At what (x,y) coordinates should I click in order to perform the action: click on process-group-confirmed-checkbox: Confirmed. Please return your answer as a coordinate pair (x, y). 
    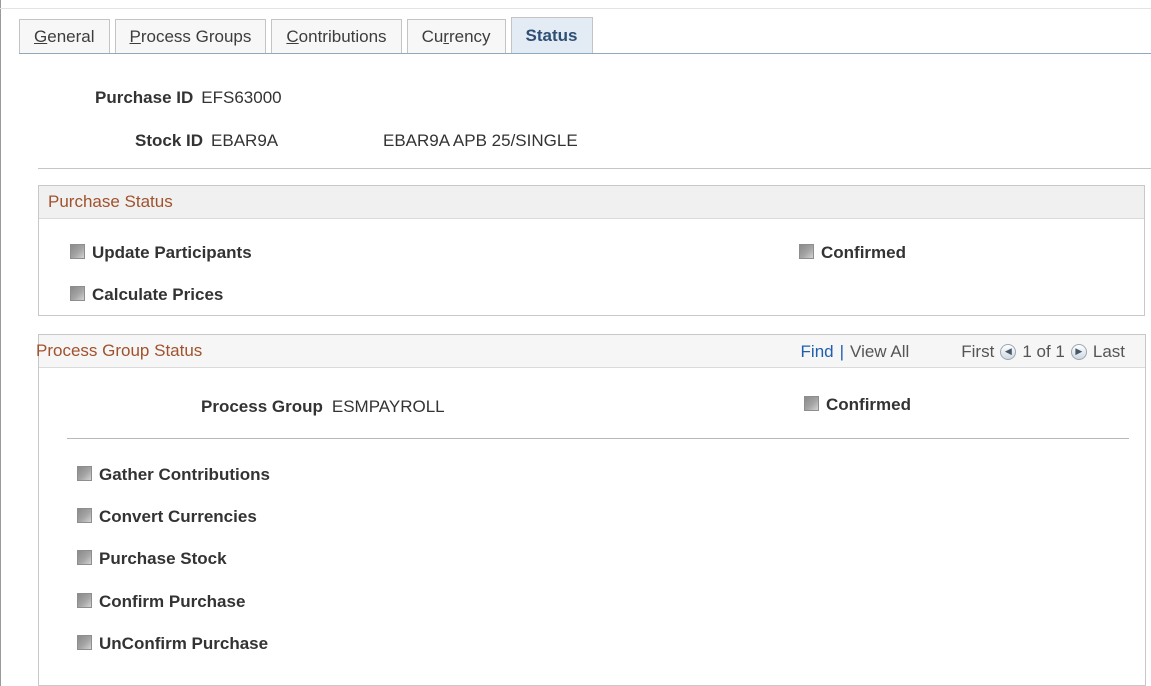
    Looking at the image, I should click on (857, 405).